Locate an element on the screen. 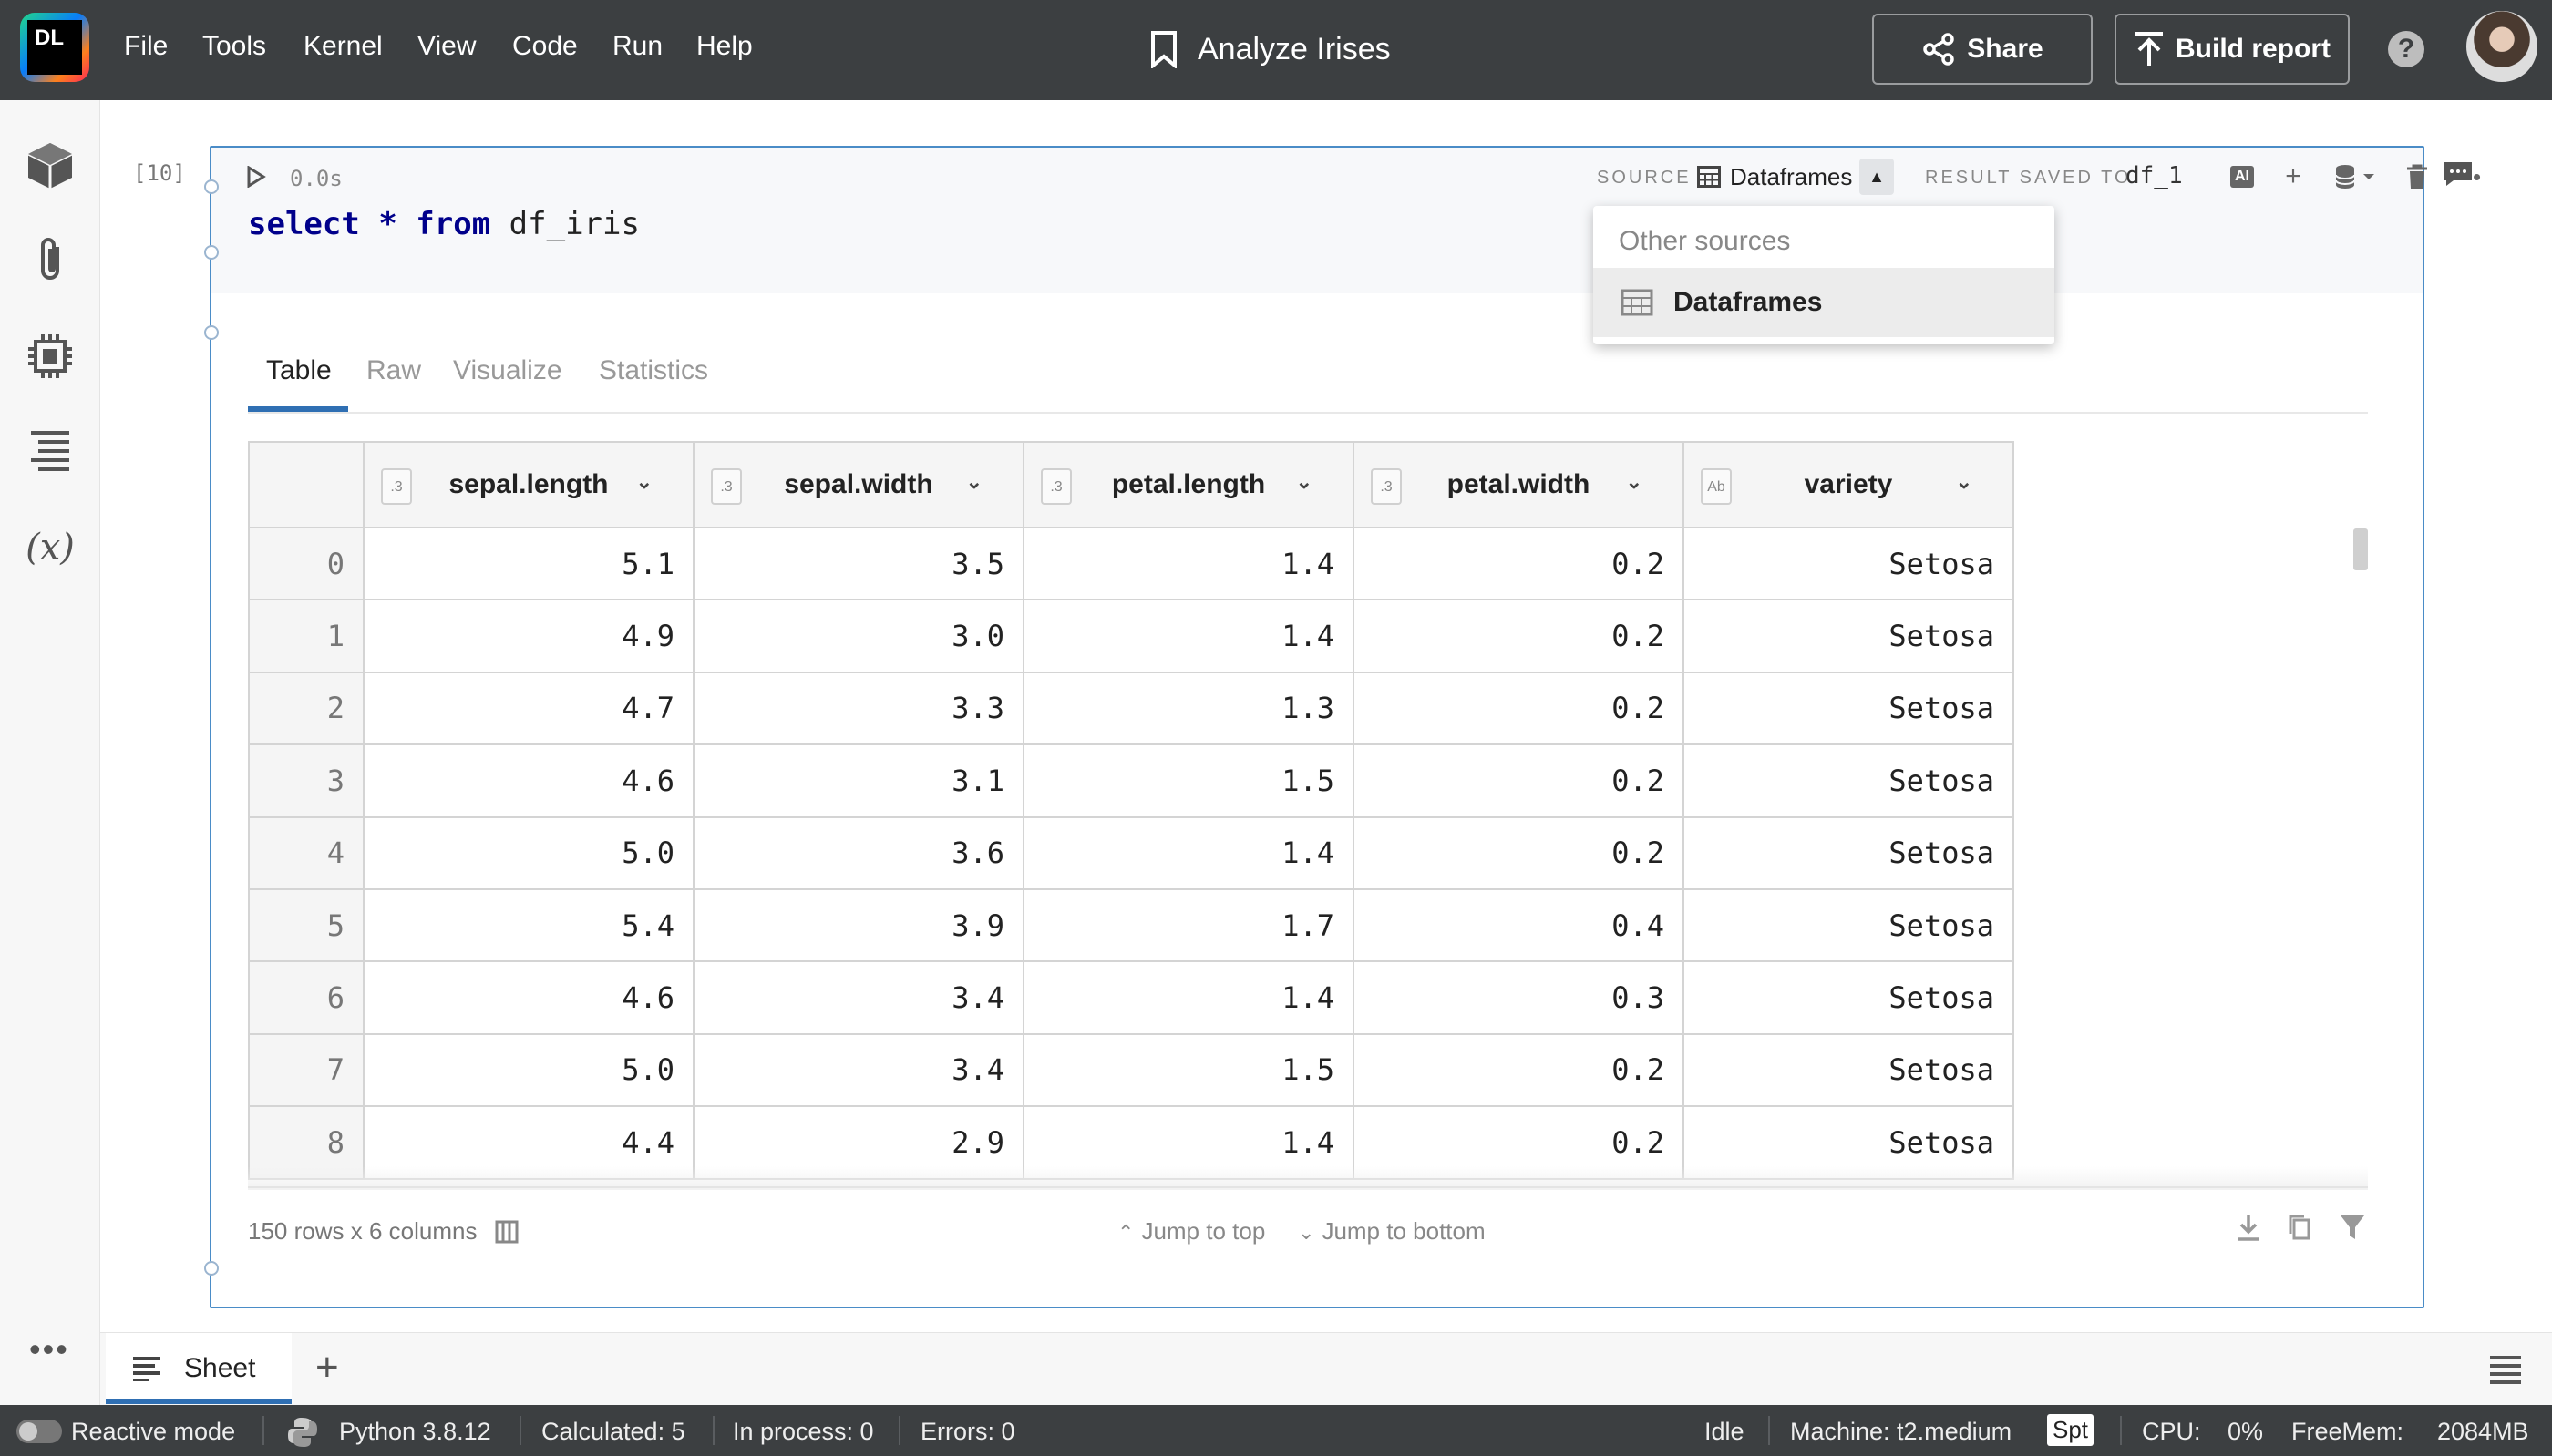 The width and height of the screenshot is (2552, 1456). table-row: 6 4.6 3.4 1.4 0.3 Setosa is located at coordinates (1131, 998).